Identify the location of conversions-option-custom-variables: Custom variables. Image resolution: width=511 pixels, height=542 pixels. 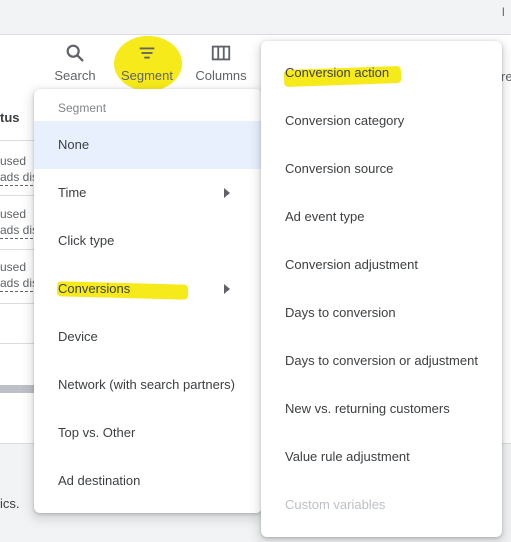
(381, 505).